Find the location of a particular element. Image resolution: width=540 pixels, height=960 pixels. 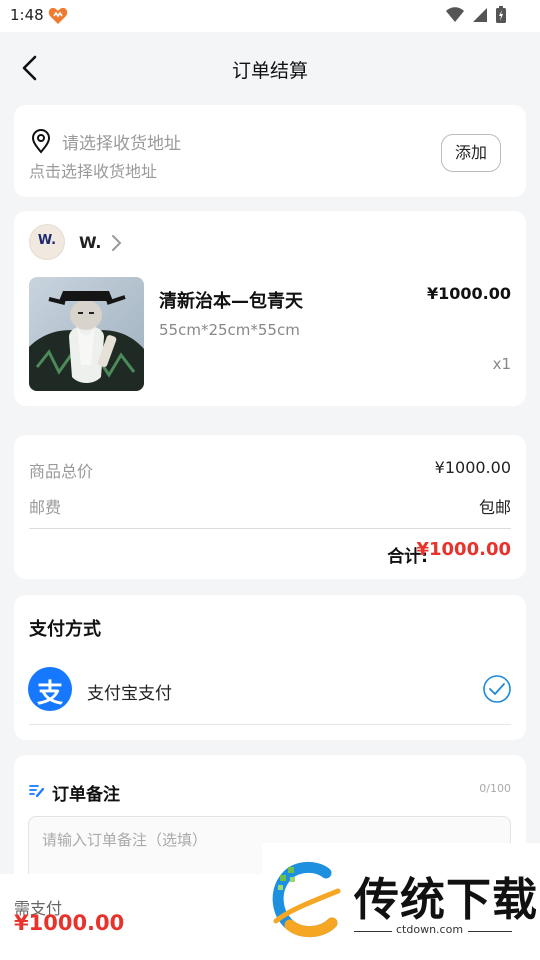

chevron-right-icon is located at coordinates (116, 245).